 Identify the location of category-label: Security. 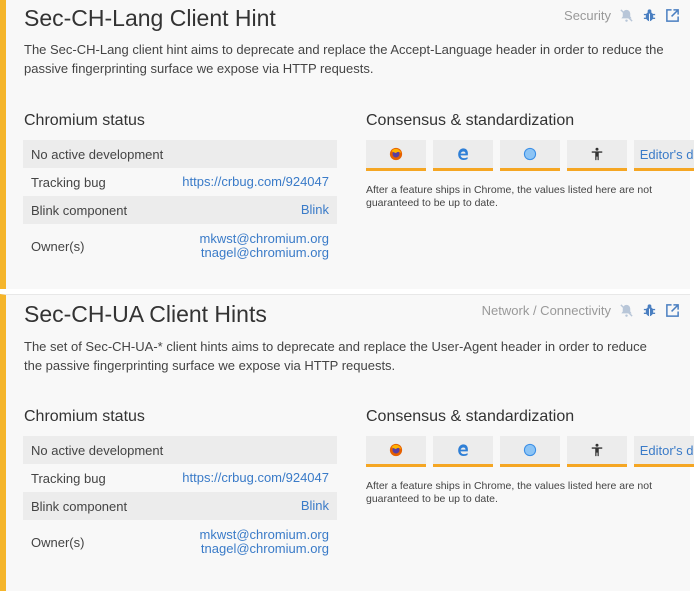
(587, 15).